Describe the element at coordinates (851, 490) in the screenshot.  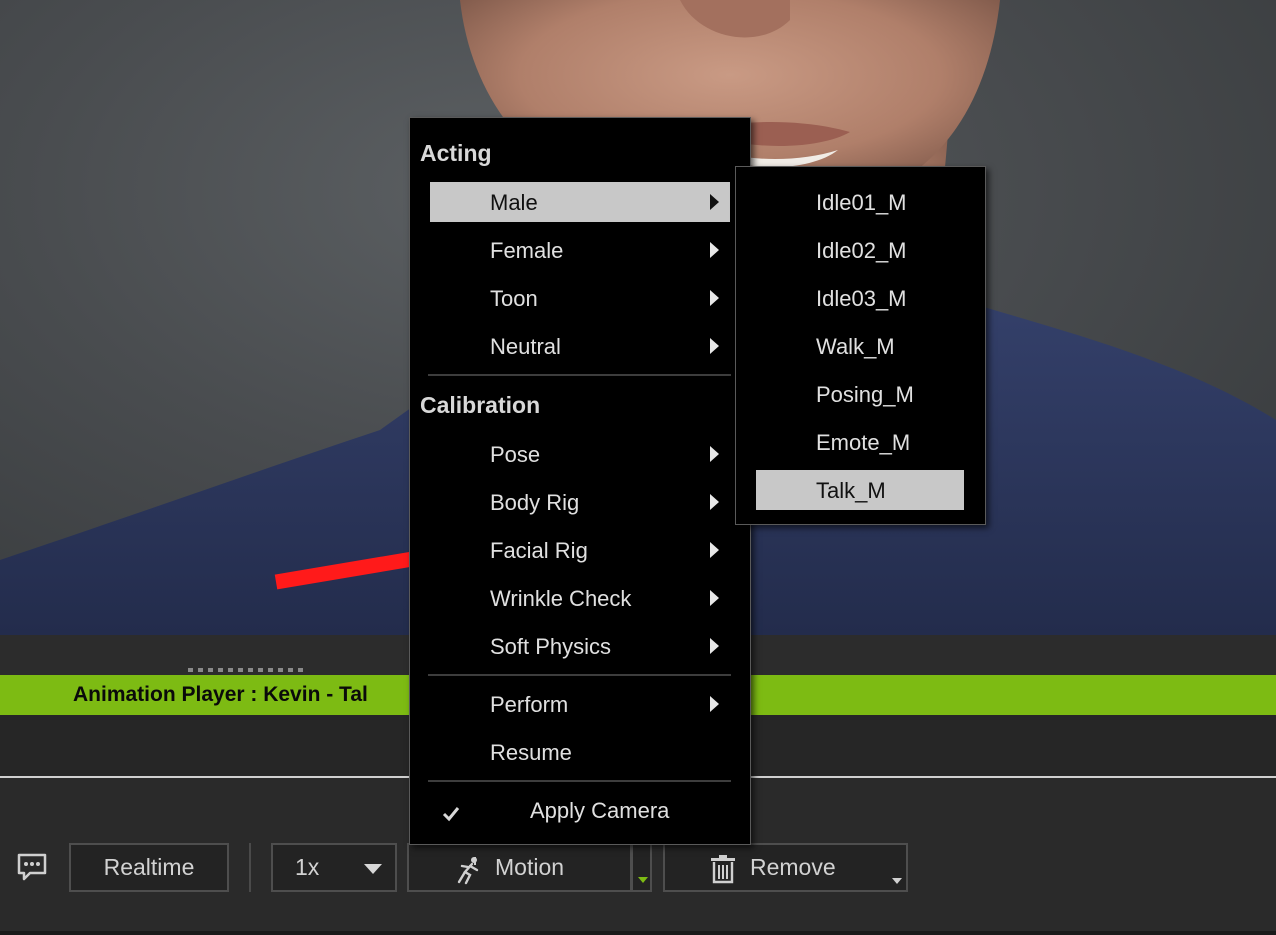
I see `submenu-item-label: Talk_M` at that location.